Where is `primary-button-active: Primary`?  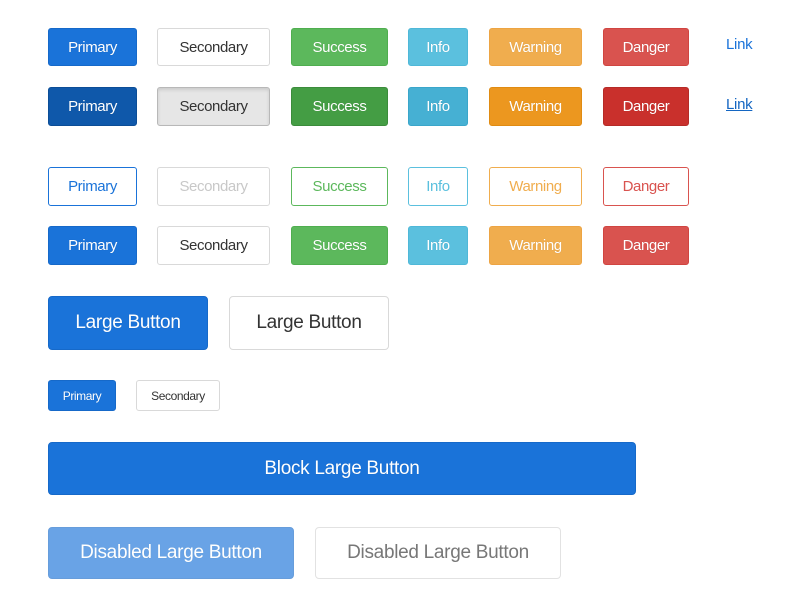 primary-button-active: Primary is located at coordinates (92, 106).